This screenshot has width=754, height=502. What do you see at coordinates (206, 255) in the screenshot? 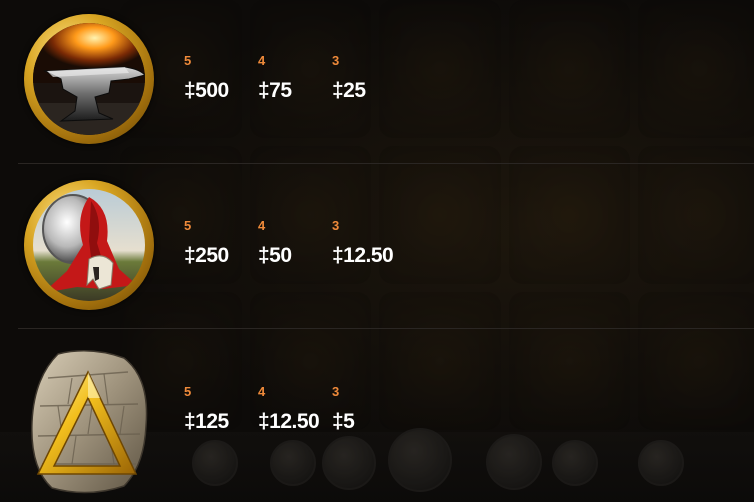
I see `payout-amount: ‡250` at bounding box center [206, 255].